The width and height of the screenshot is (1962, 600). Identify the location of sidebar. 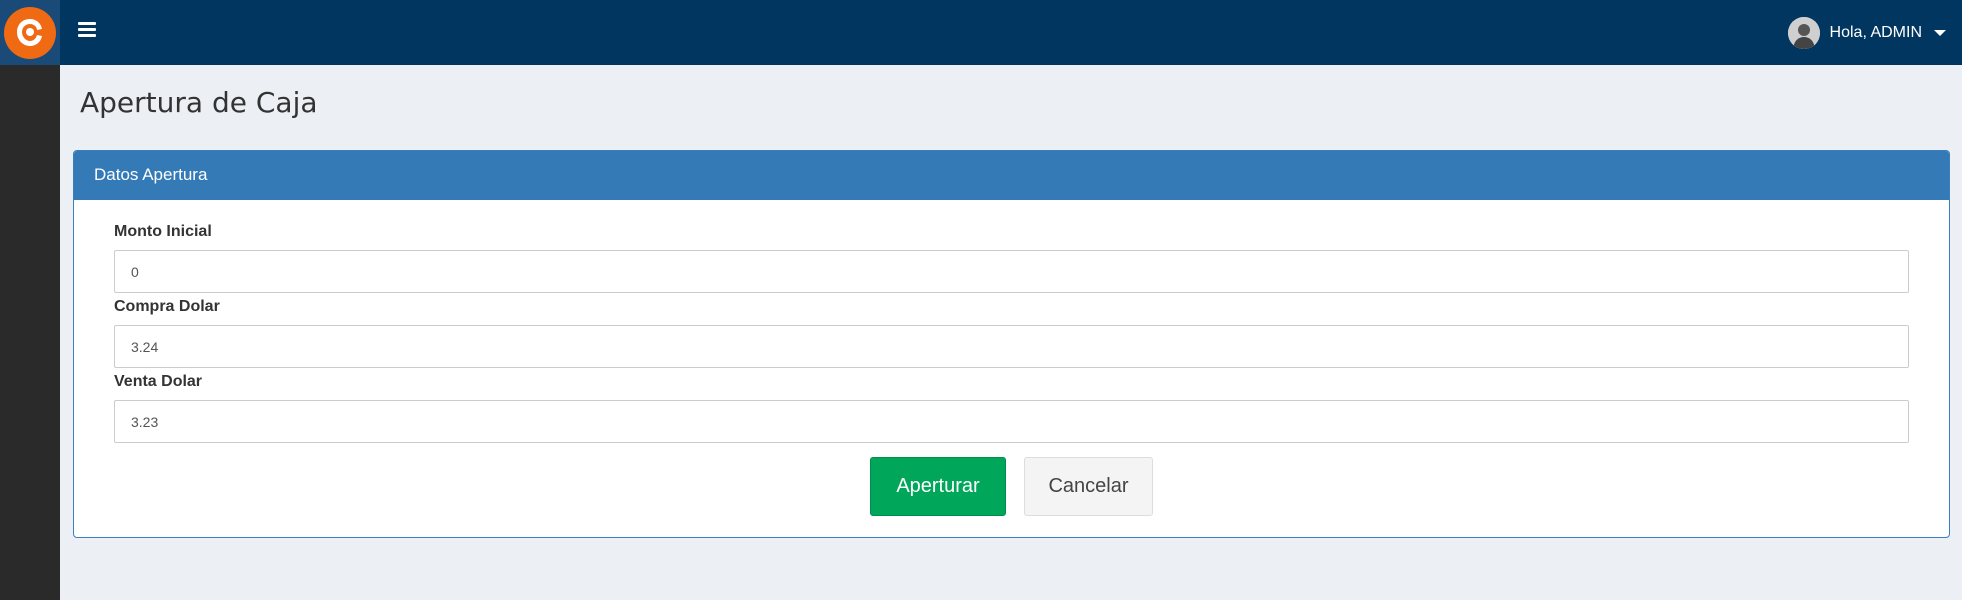
(30, 332).